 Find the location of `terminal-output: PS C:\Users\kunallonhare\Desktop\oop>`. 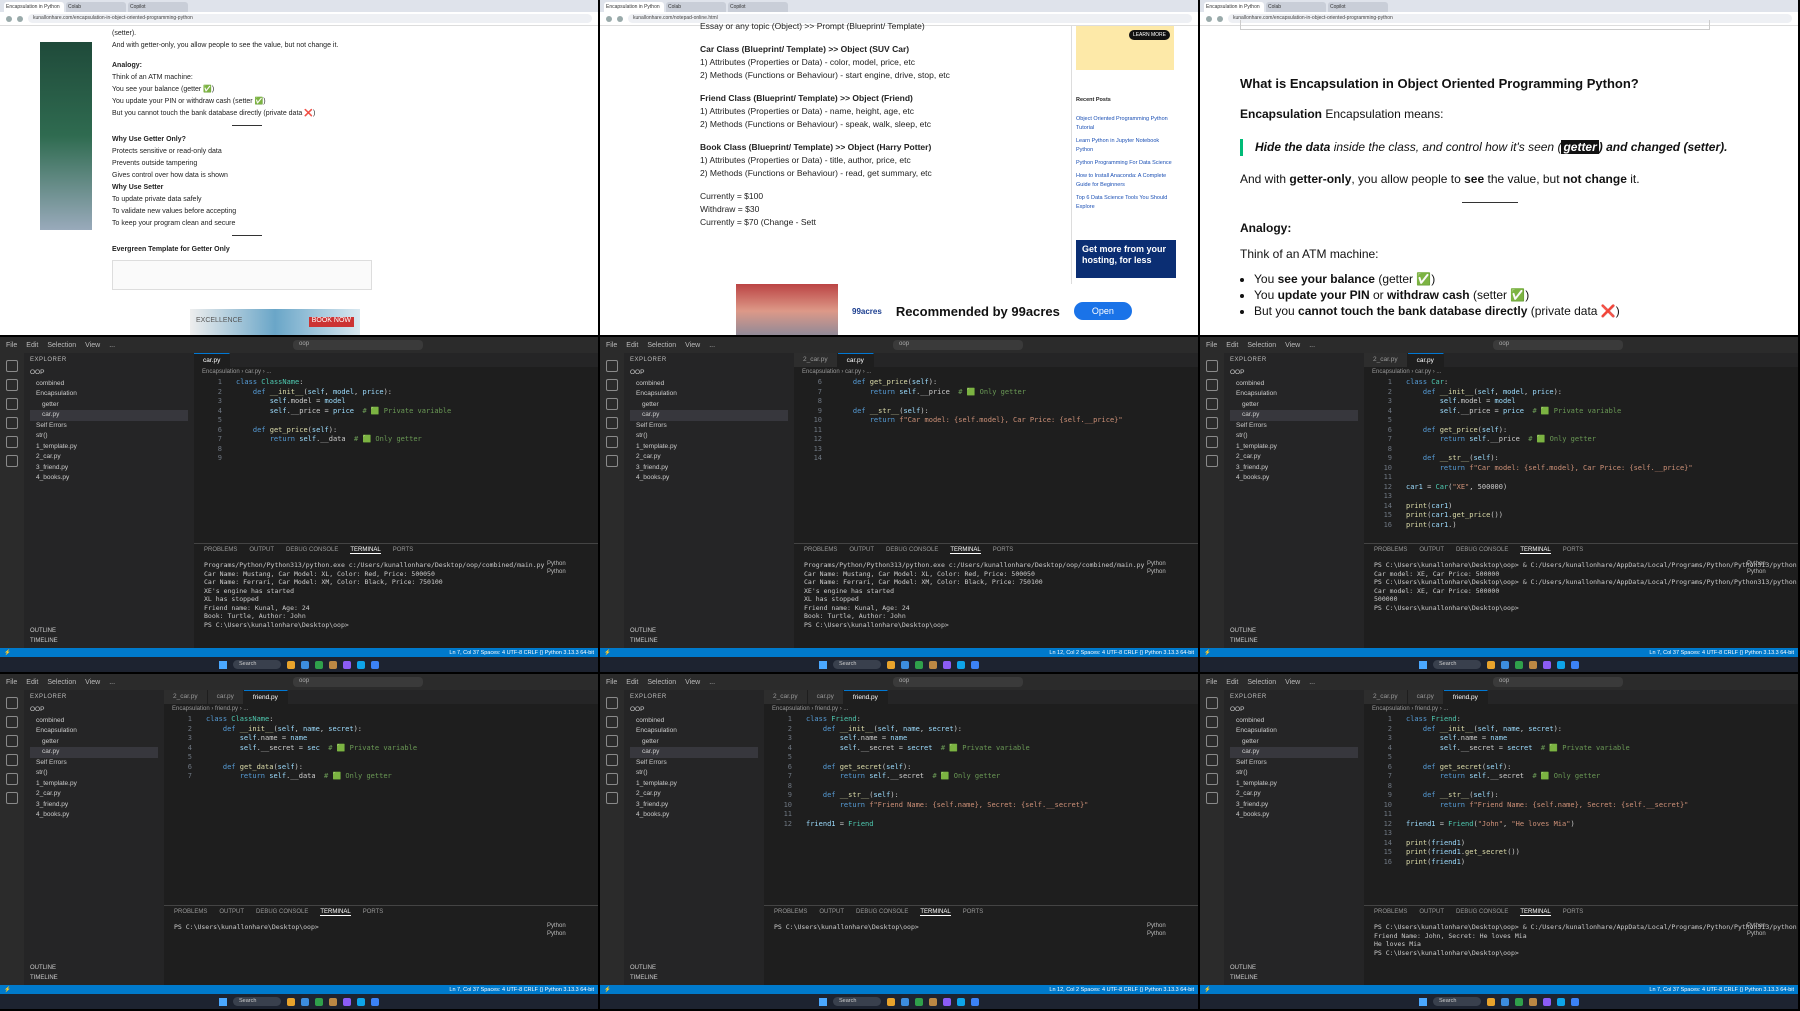

terminal-output: PS C:\Users\kunallonhare\Desktop\oop> is located at coordinates (381, 927).